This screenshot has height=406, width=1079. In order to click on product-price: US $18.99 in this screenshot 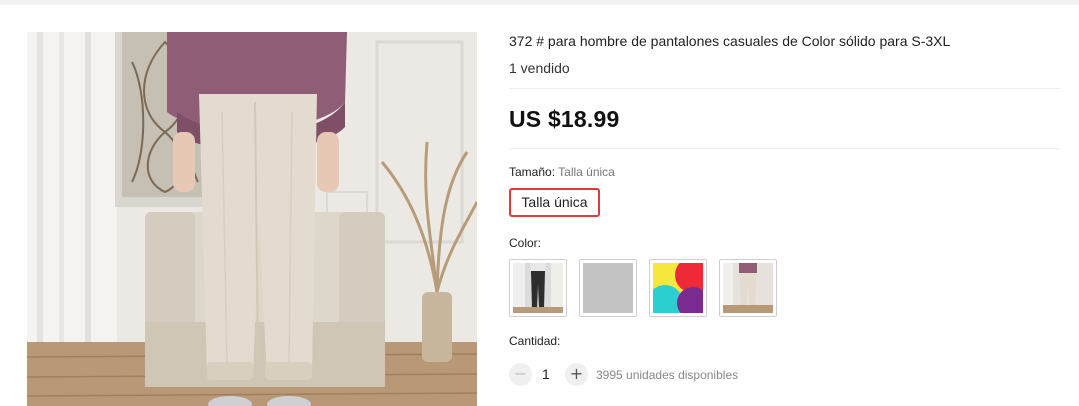, I will do `click(564, 119)`.